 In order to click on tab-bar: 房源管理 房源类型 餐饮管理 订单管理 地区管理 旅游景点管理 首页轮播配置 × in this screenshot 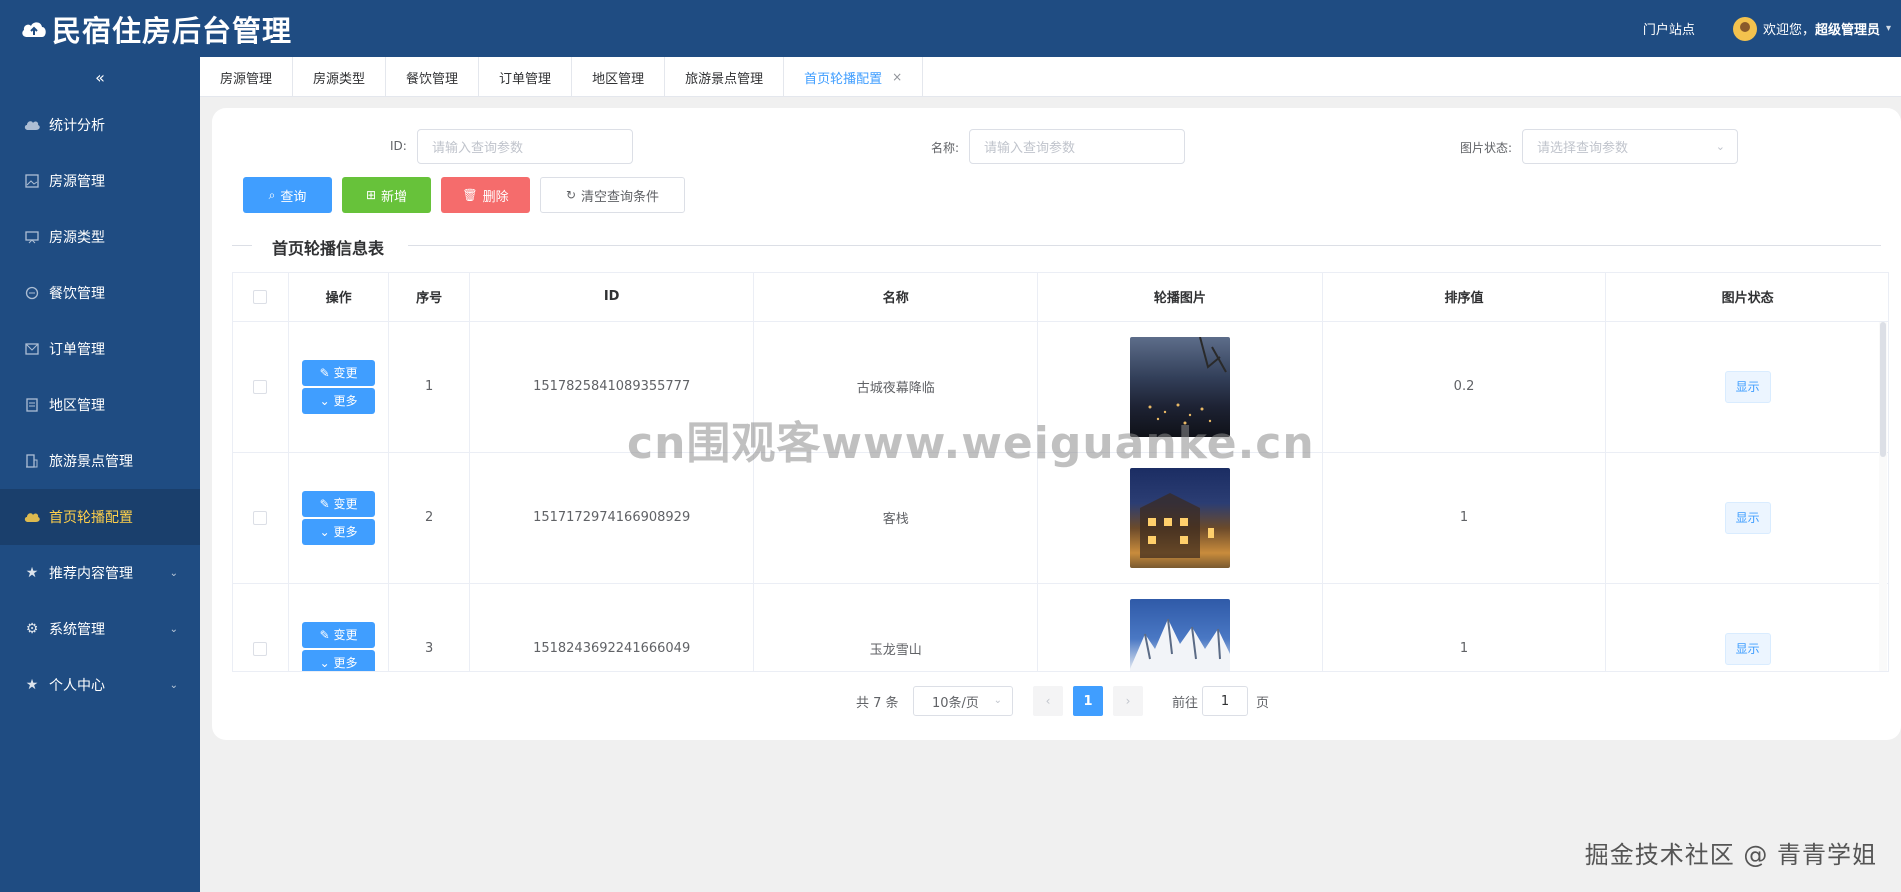, I will do `click(1050, 77)`.